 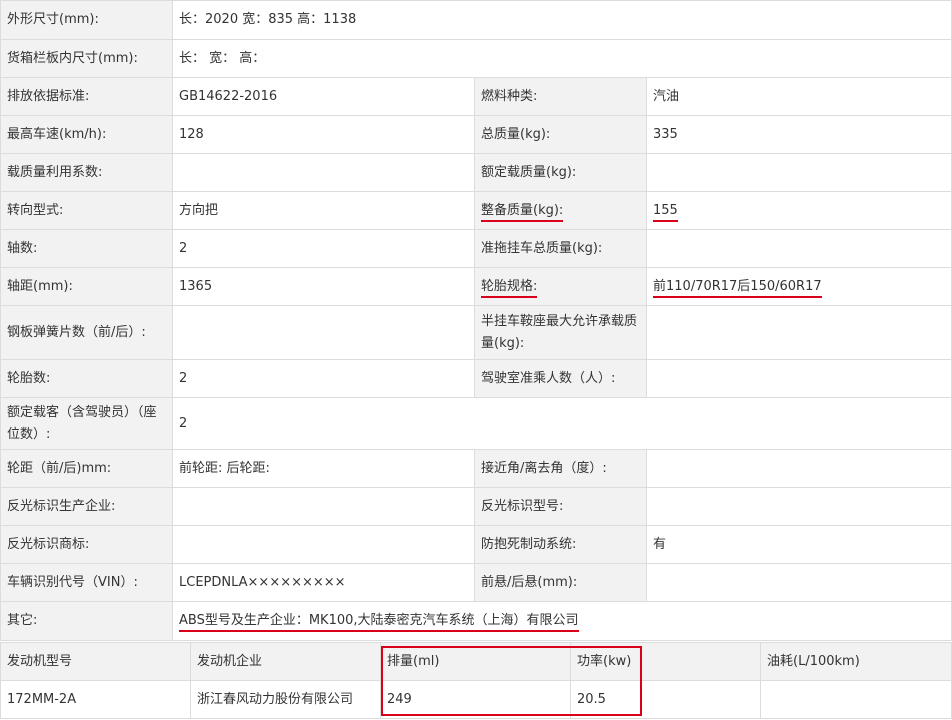 I want to click on table-row: 转向型式: 方向把 整备质量(kg): 155, so click(x=476, y=210).